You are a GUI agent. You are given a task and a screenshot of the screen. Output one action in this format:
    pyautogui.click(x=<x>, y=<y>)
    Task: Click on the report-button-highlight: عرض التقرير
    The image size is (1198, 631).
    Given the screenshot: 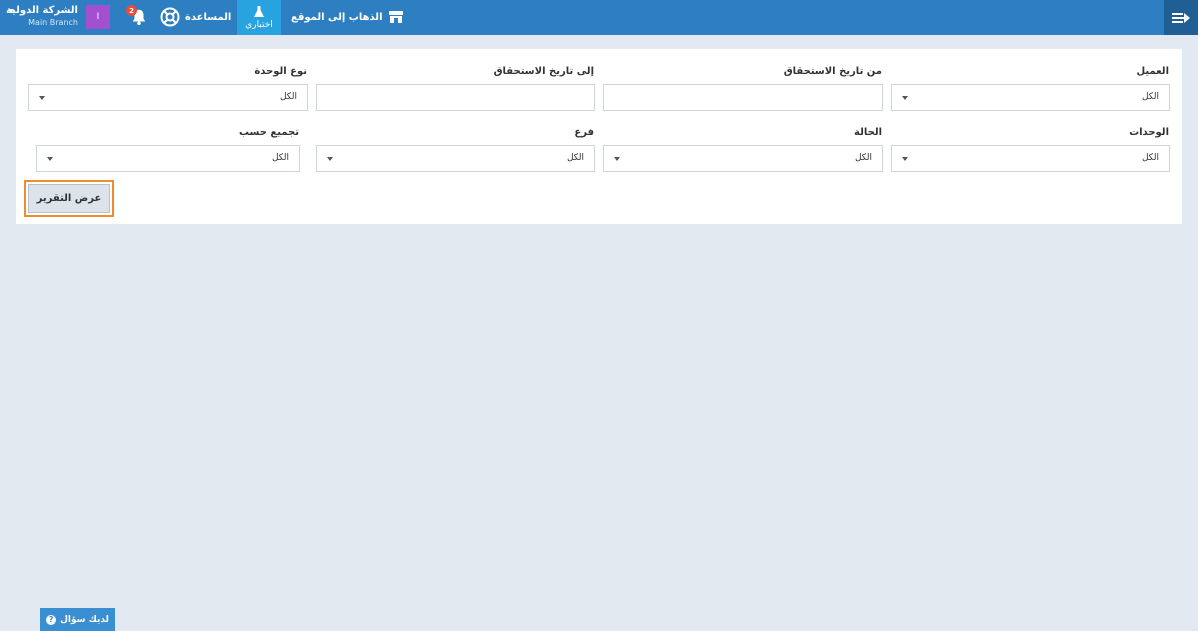 What is the action you would take?
    pyautogui.click(x=69, y=198)
    